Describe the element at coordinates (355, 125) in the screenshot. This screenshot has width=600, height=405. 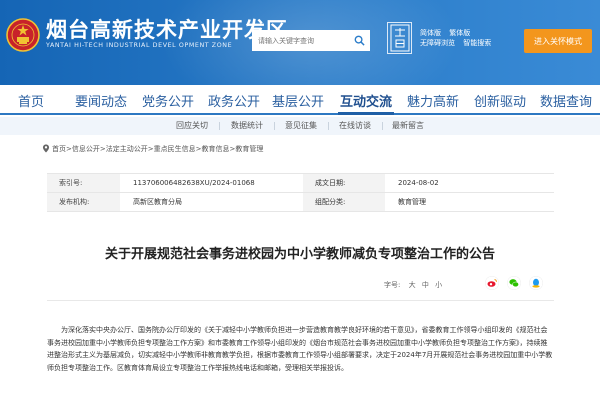
I see `subnav-item-interview: 在线访谈` at that location.